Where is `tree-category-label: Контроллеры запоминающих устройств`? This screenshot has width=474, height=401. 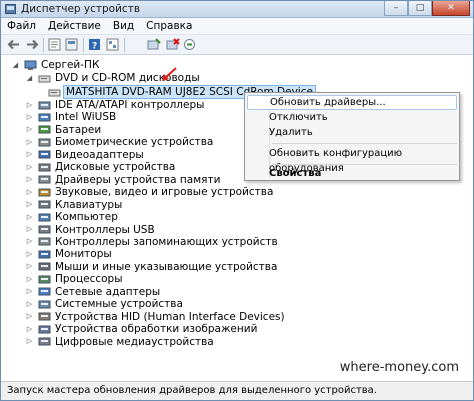 tree-category-label: Контроллеры запоминающих устройств is located at coordinates (166, 241).